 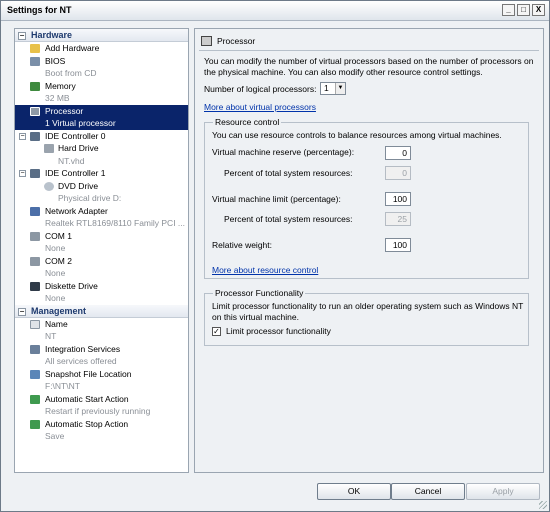 What do you see at coordinates (354, 491) in the screenshot?
I see `ok-button: OK` at bounding box center [354, 491].